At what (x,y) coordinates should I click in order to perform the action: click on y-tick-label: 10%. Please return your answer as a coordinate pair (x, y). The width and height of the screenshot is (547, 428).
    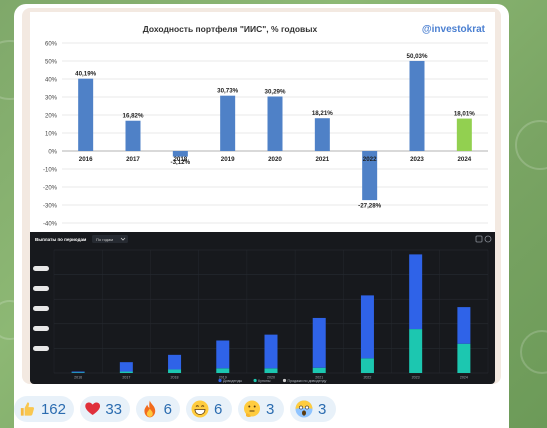
    Looking at the image, I should click on (51, 135).